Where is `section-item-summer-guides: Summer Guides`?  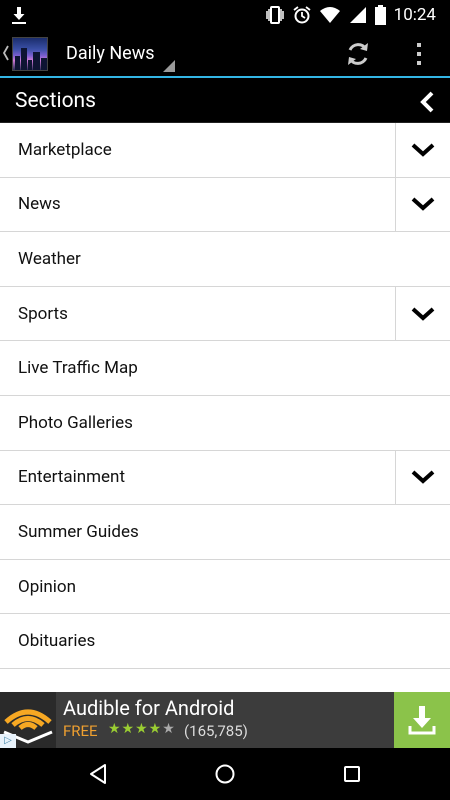
section-item-summer-guides: Summer Guides is located at coordinates (225, 532).